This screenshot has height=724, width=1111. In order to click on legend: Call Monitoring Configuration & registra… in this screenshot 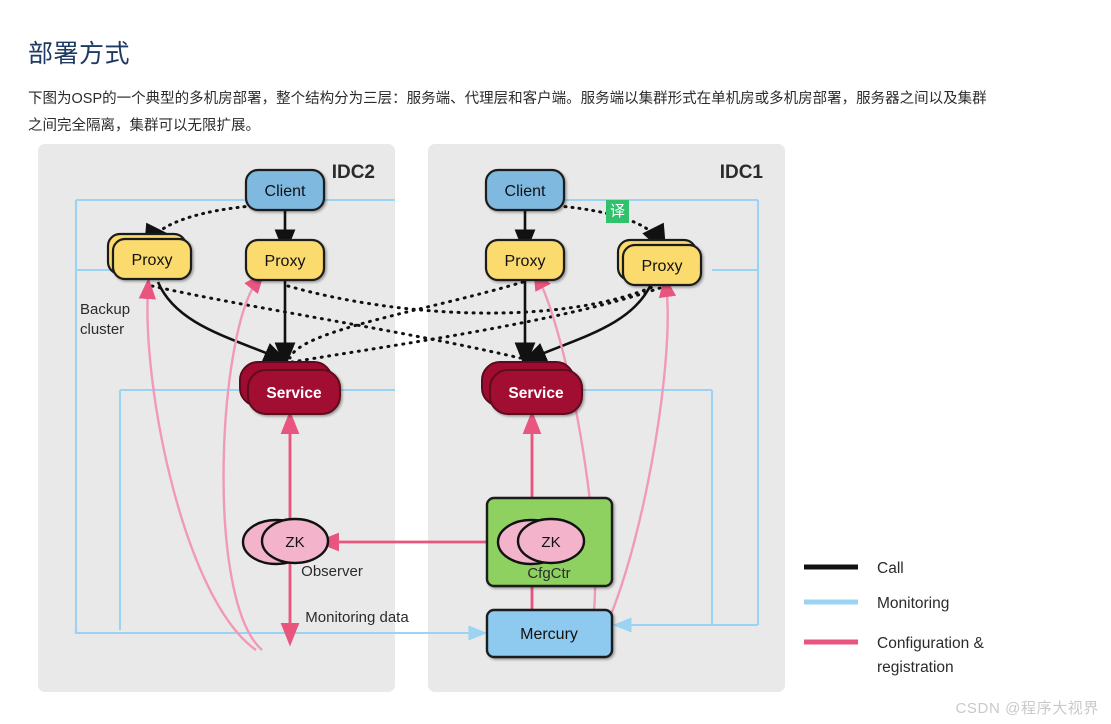, I will do `click(894, 618)`.